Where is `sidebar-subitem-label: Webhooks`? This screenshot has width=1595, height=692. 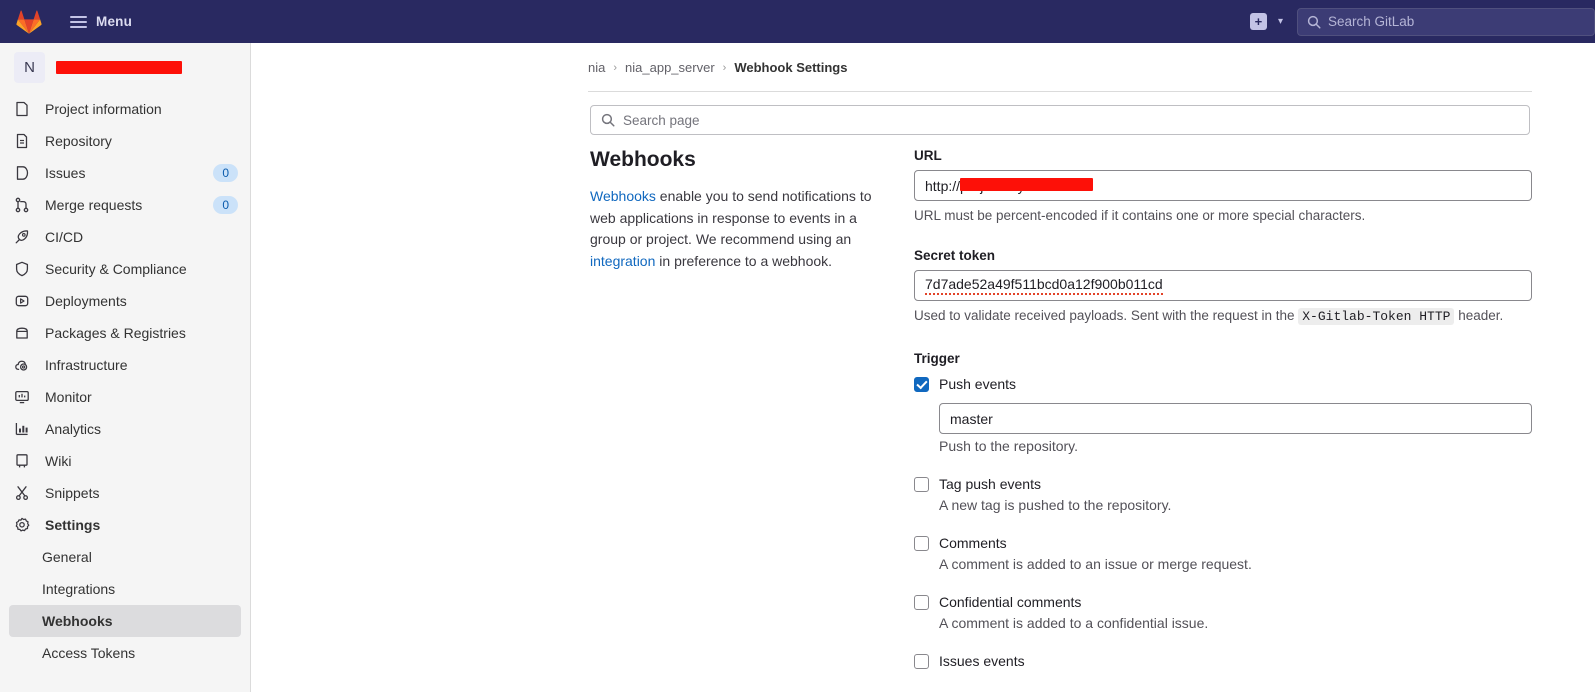
sidebar-subitem-label: Webhooks is located at coordinates (77, 621).